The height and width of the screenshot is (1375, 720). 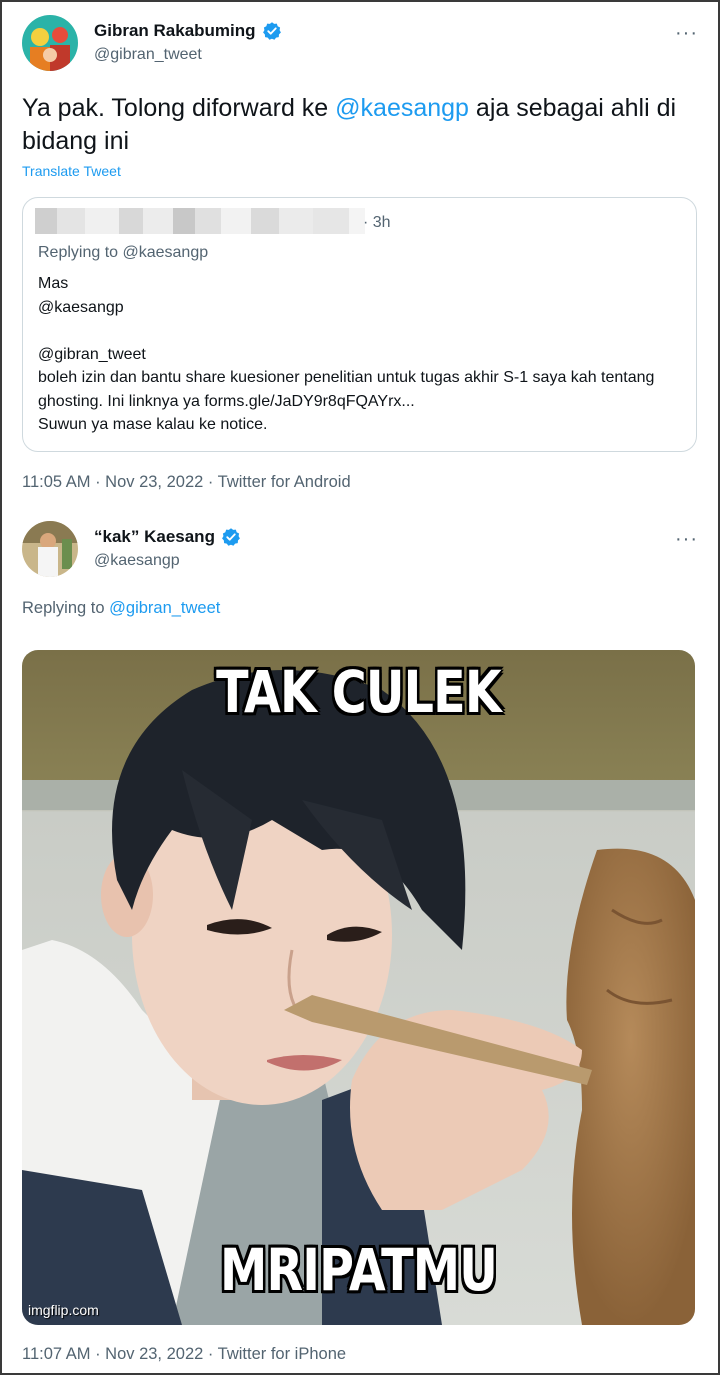 I want to click on quote-replying-to: Replying to @kaesangp, so click(x=123, y=252).